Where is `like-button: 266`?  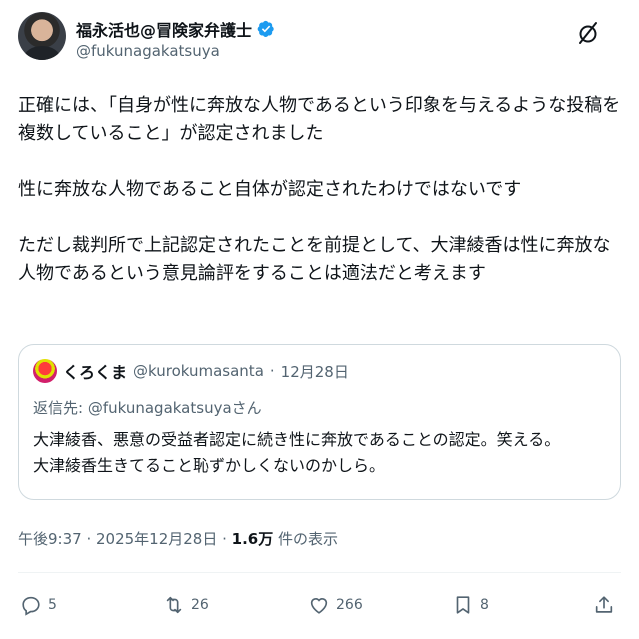 like-button: 266 is located at coordinates (335, 605).